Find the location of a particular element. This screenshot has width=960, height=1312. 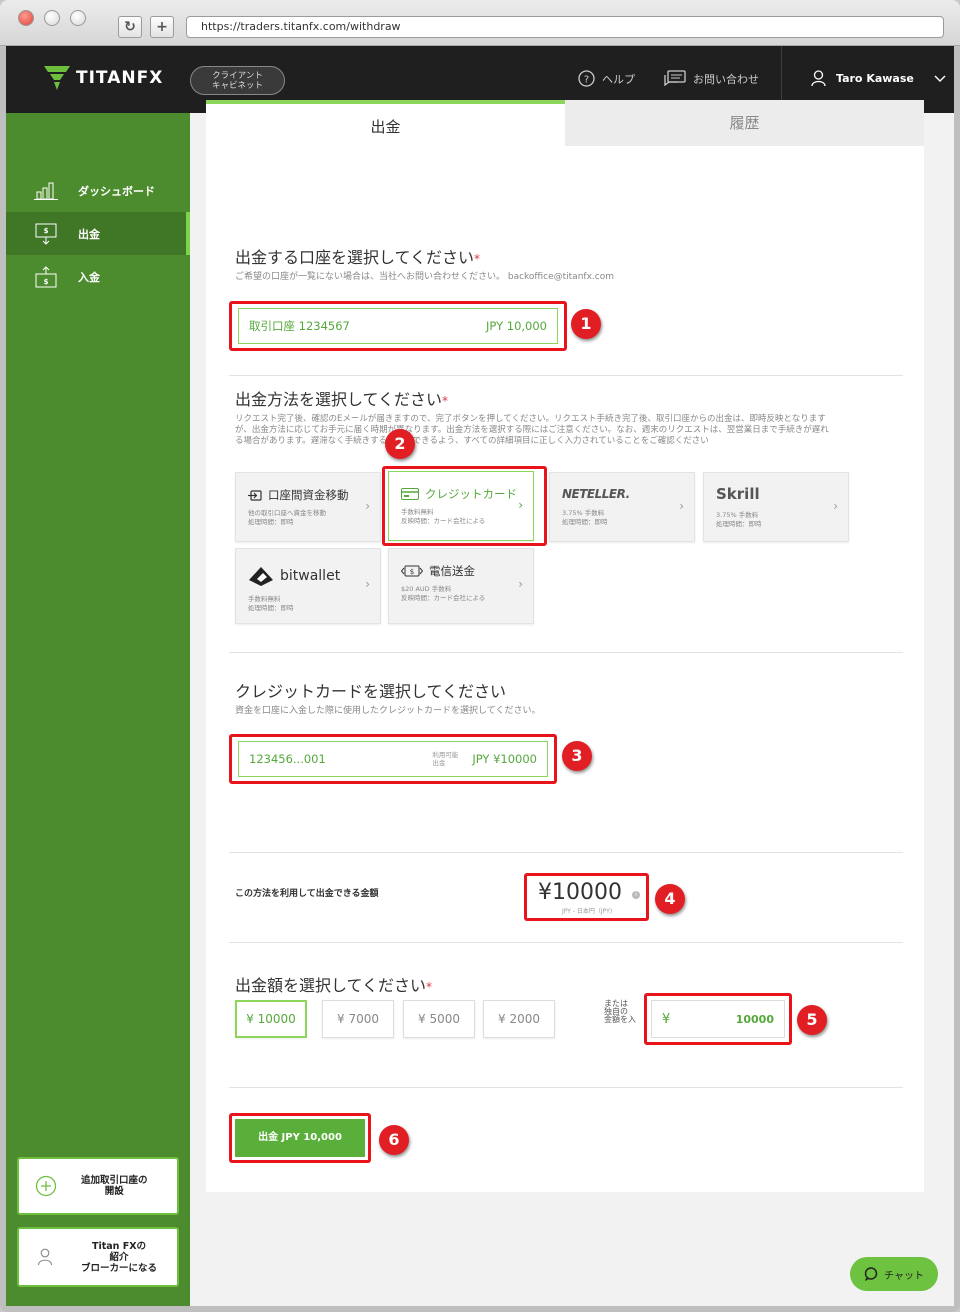

custom-amount-label: または 独自の 金額を入 is located at coordinates (620, 1012).